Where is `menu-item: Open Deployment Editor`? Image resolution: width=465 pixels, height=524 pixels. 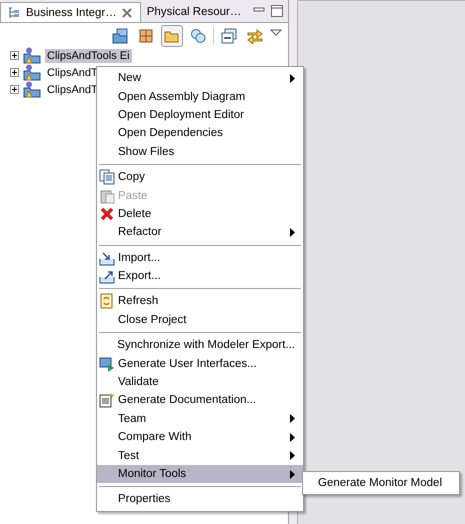
menu-item: Open Deployment Editor is located at coordinates (200, 115).